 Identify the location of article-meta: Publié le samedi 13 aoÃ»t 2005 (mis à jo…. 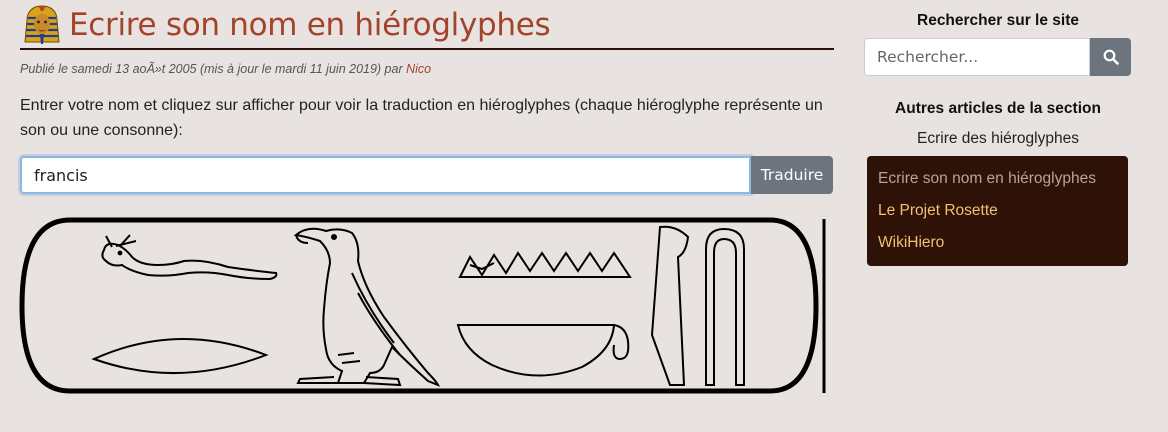
(427, 69).